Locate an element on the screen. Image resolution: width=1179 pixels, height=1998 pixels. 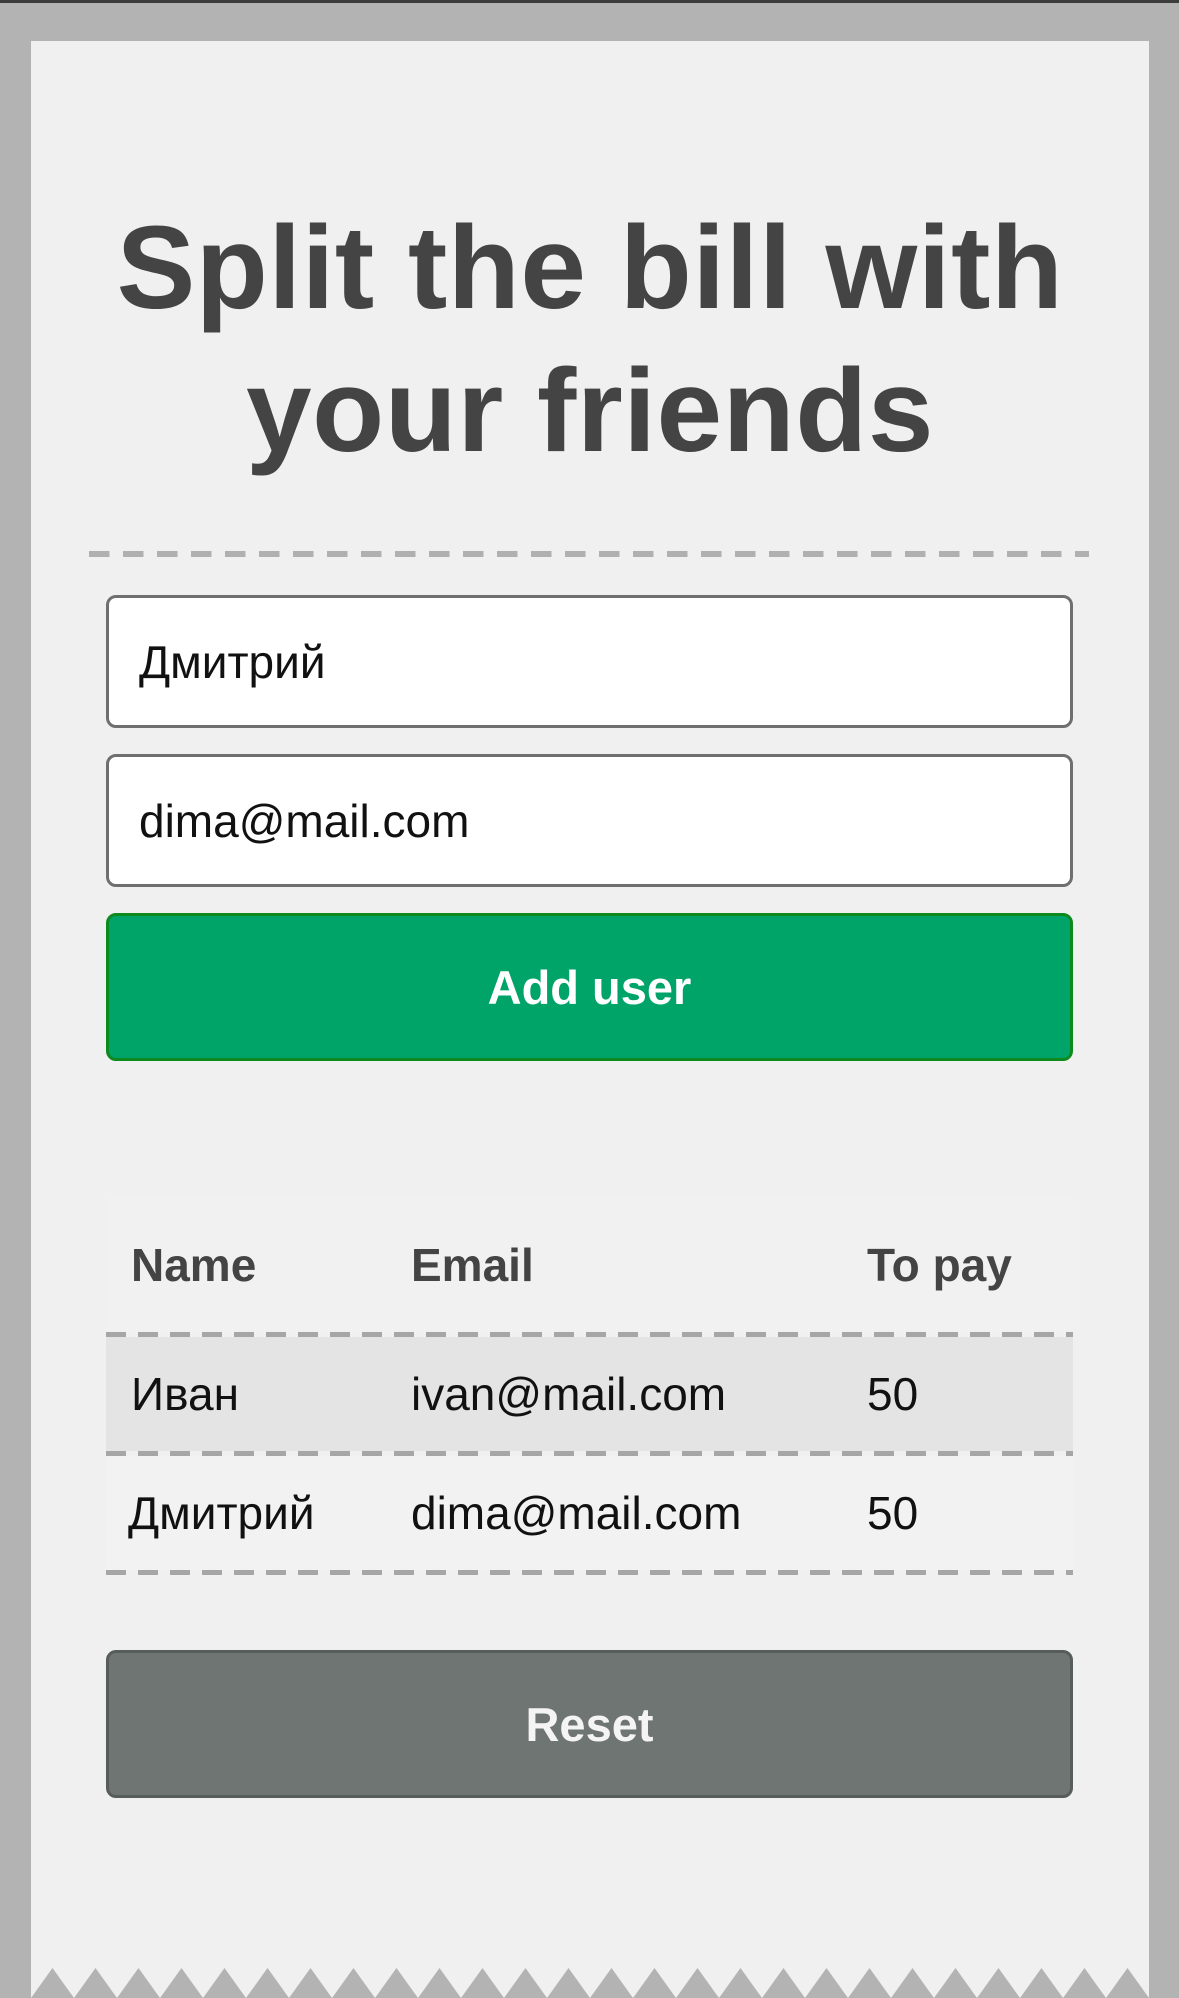
cell-name: Иван is located at coordinates (185, 1394).